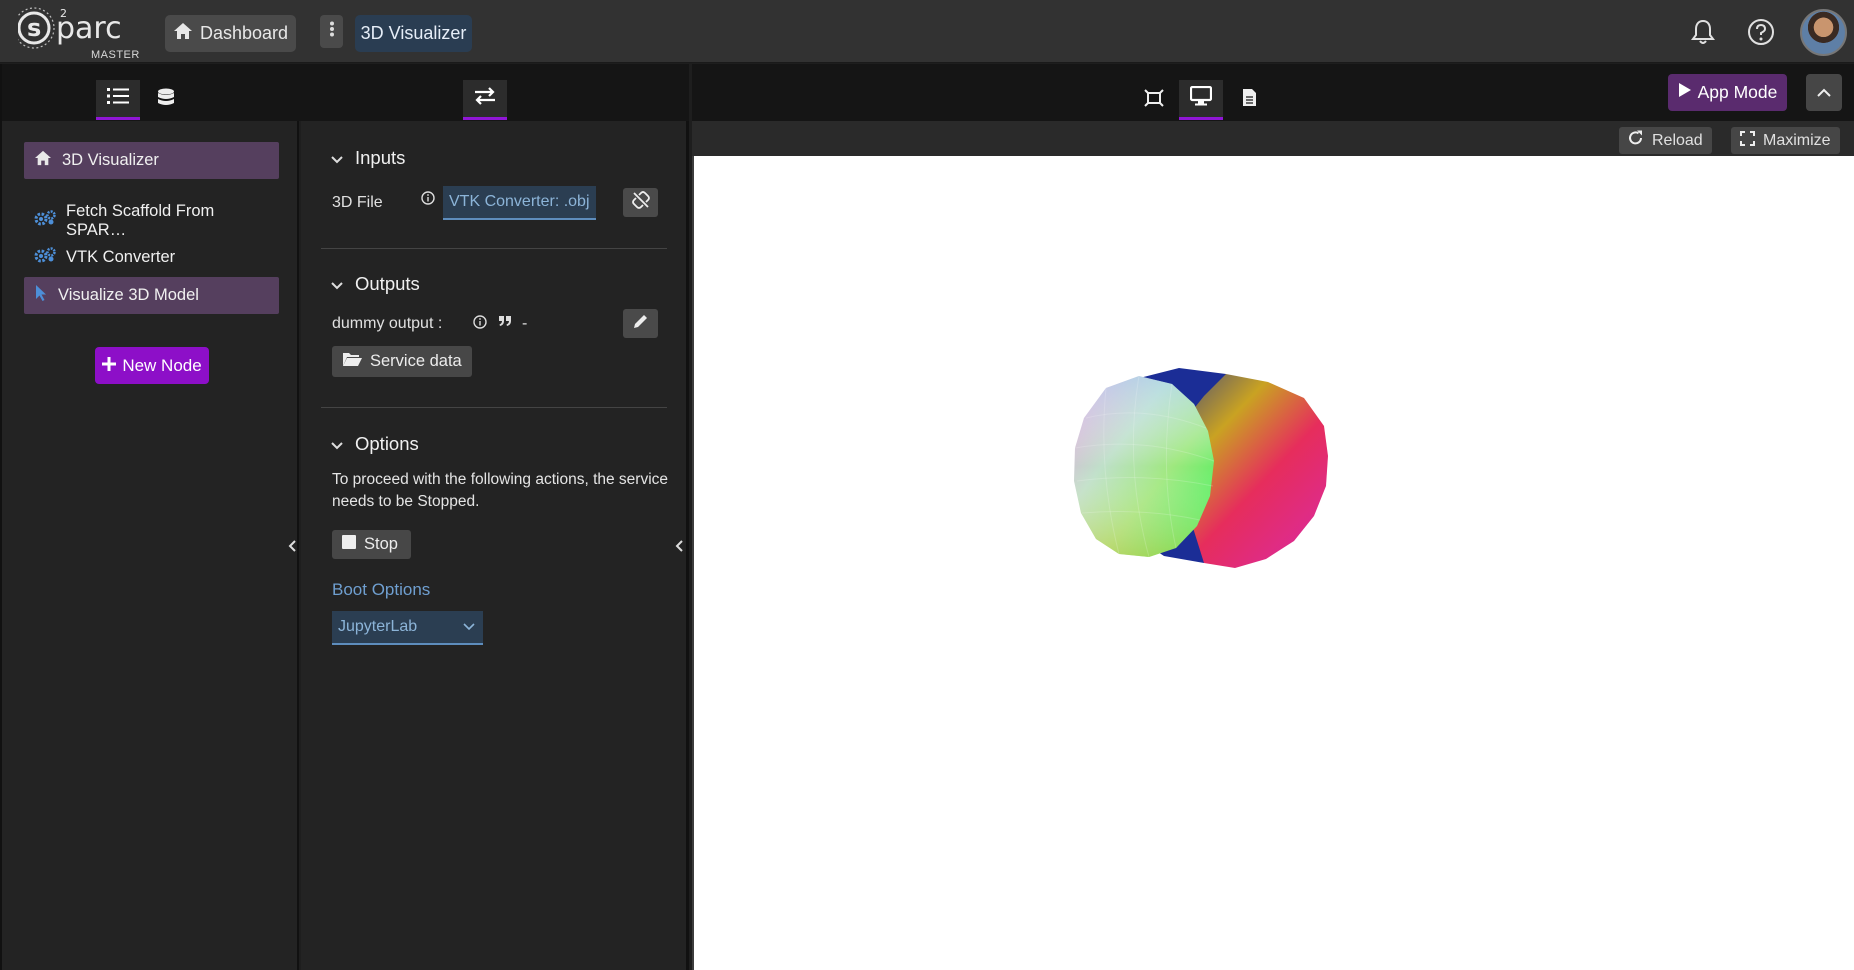 The width and height of the screenshot is (1854, 970). Describe the element at coordinates (378, 626) in the screenshot. I see `boot-option-selected: JupyterLab` at that location.